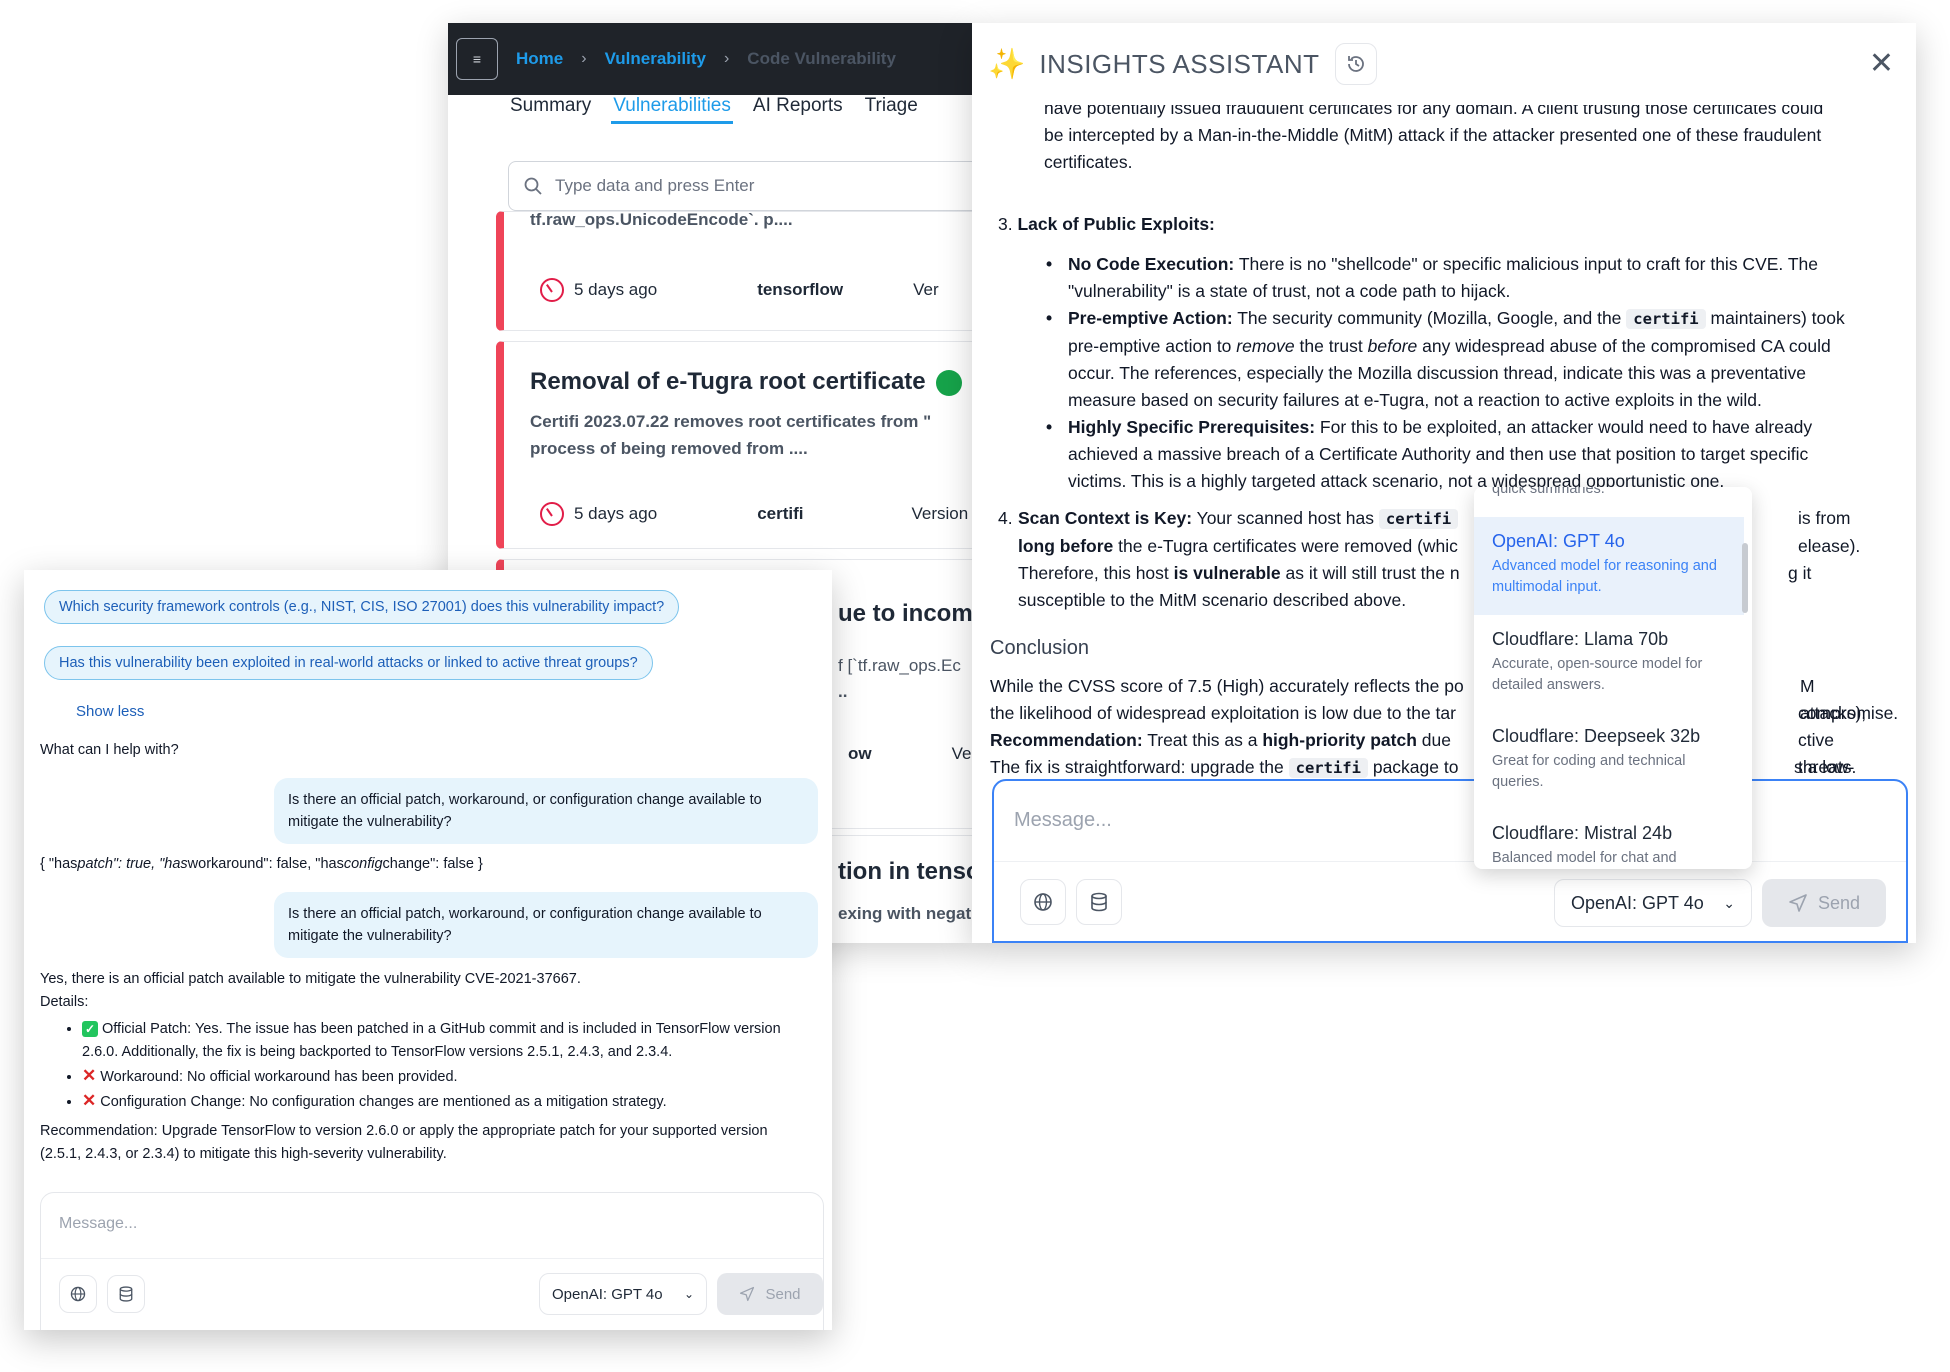 This screenshot has width=1950, height=1372. Describe the element at coordinates (1589, 771) in the screenshot. I see `option-desc: Great for coding and technical queries.` at that location.